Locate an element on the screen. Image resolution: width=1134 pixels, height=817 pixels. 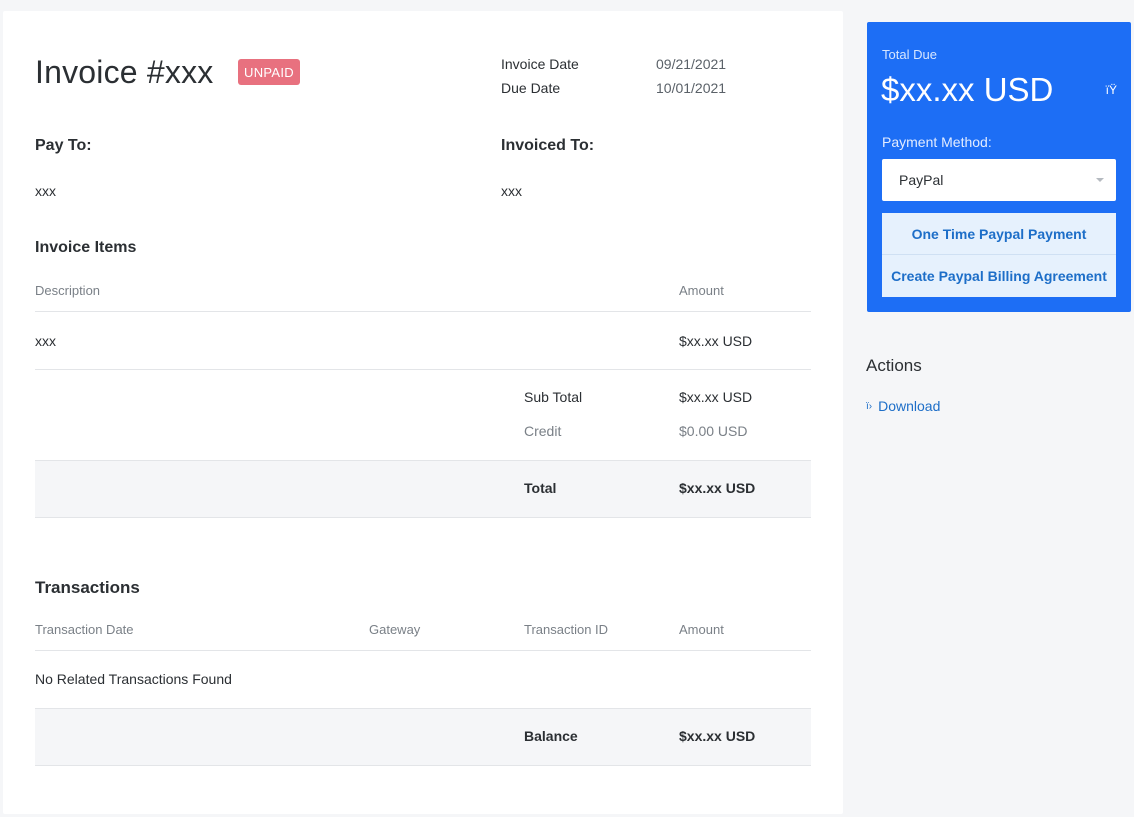
payment-method-select: PayPal is located at coordinates (999, 180).